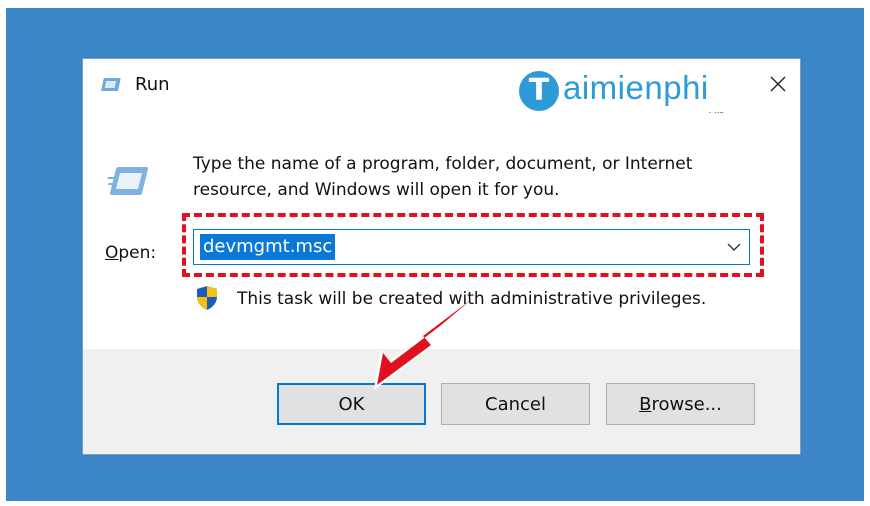  I want to click on close-icon, so click(778, 84).